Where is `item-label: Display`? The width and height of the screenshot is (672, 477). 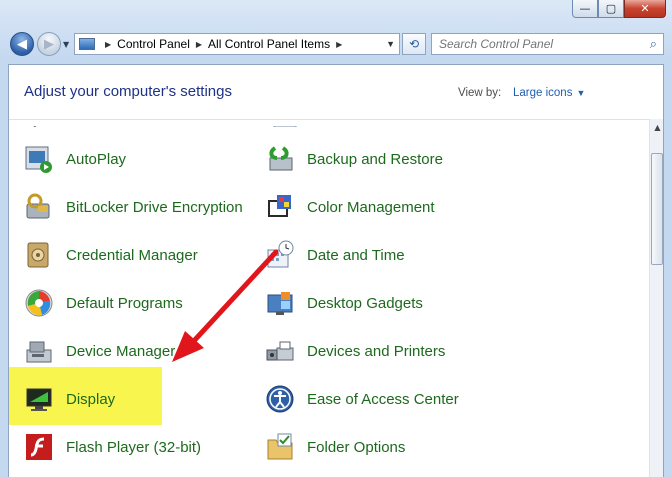 item-label: Display is located at coordinates (91, 399).